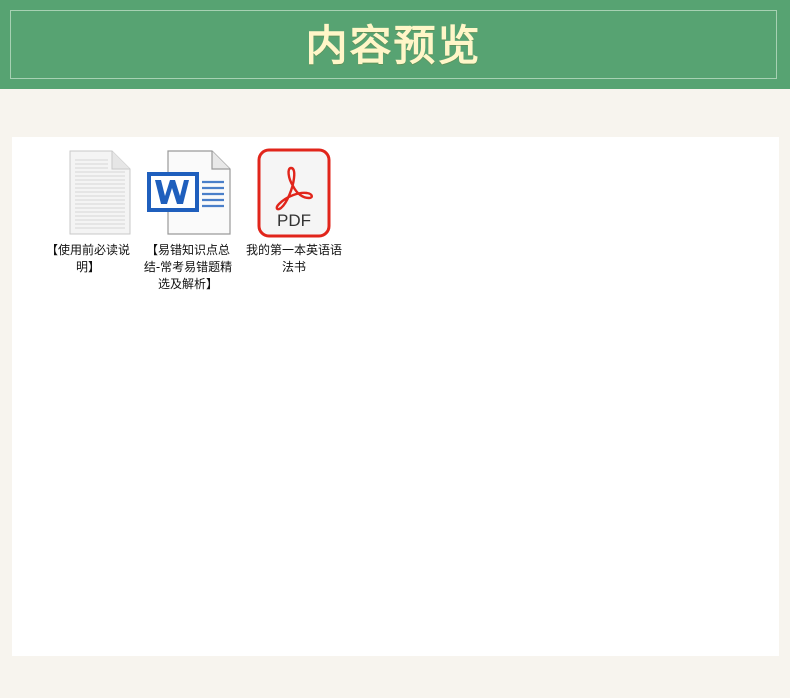 This screenshot has height=698, width=790. What do you see at coordinates (294, 194) in the screenshot?
I see `pdf-document-icon: PDF` at bounding box center [294, 194].